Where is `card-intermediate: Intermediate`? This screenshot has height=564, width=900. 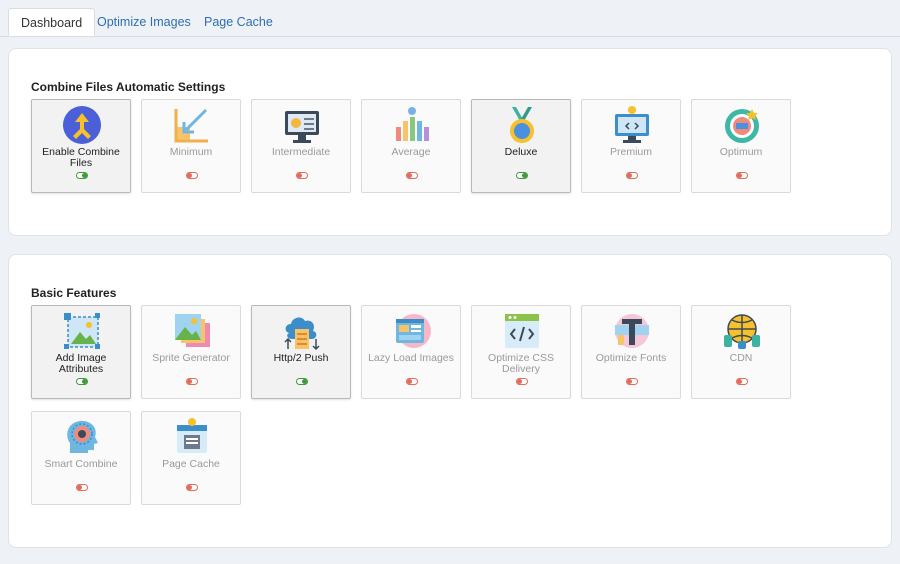
card-intermediate: Intermediate is located at coordinates (301, 146).